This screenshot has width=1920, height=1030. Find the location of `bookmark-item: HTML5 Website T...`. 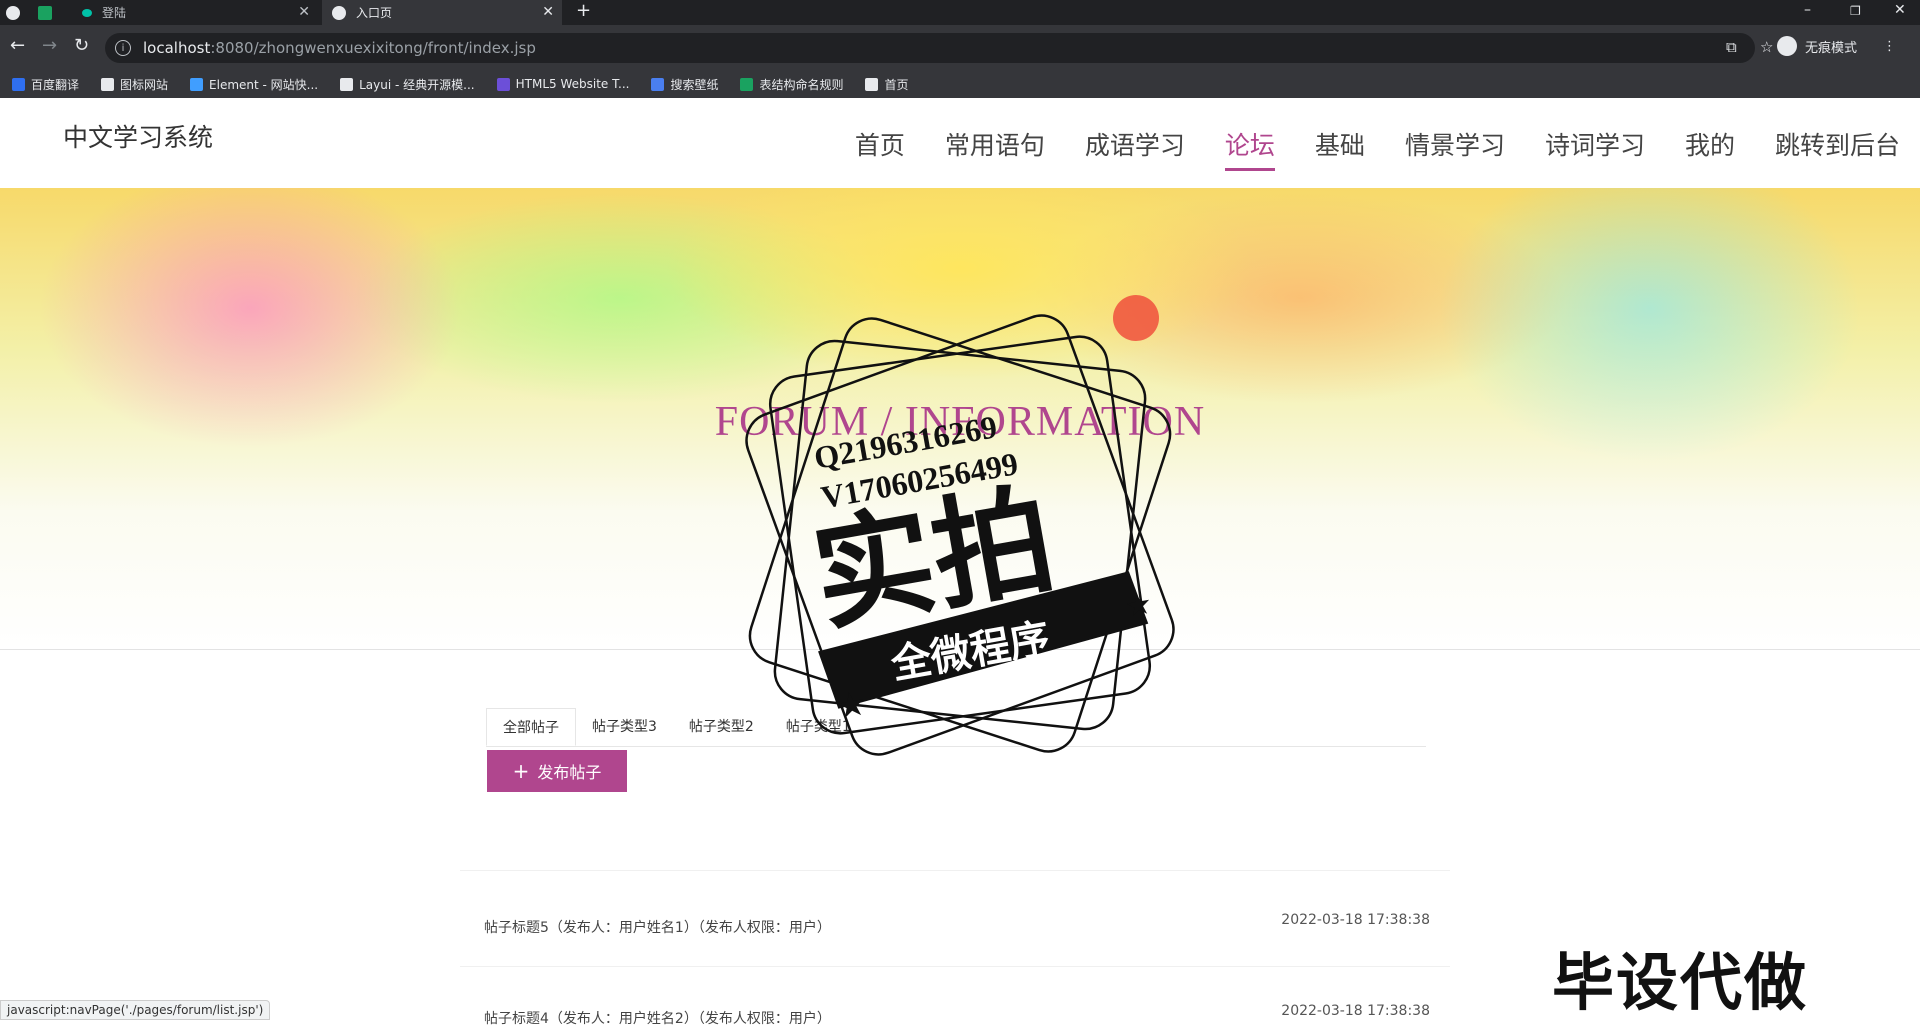

bookmark-item: HTML5 Website T... is located at coordinates (563, 84).